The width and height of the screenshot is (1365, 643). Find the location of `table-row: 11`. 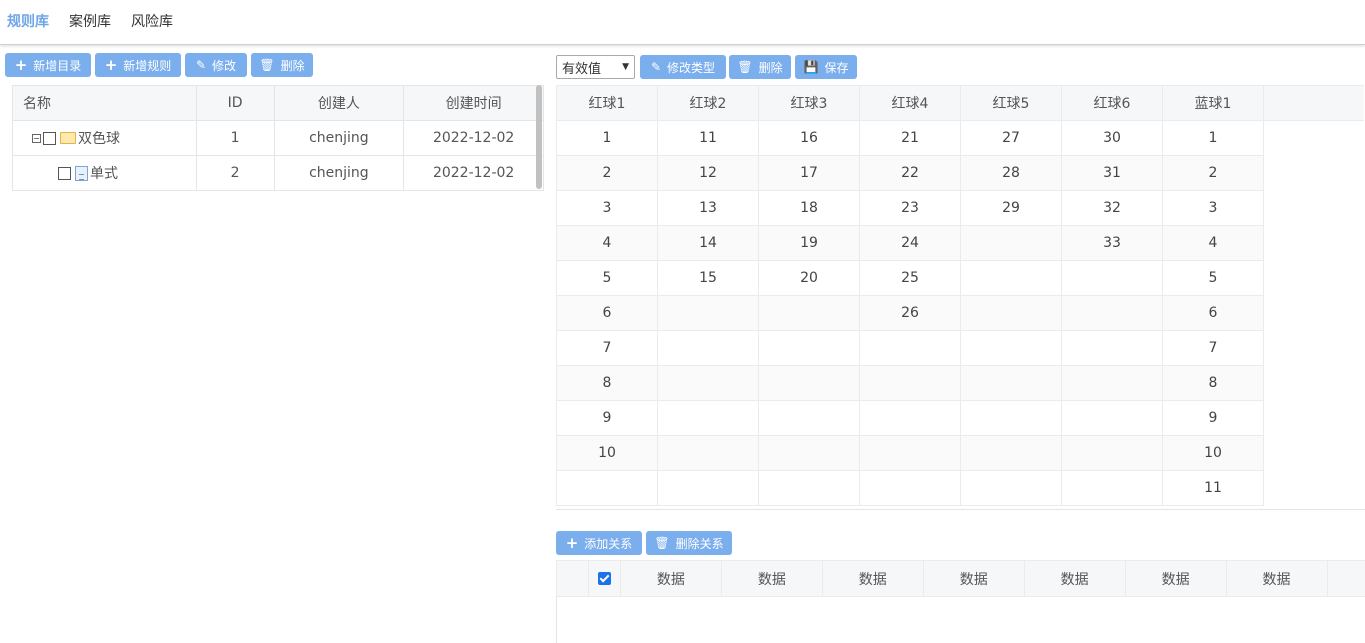

table-row: 11 is located at coordinates (960, 488).